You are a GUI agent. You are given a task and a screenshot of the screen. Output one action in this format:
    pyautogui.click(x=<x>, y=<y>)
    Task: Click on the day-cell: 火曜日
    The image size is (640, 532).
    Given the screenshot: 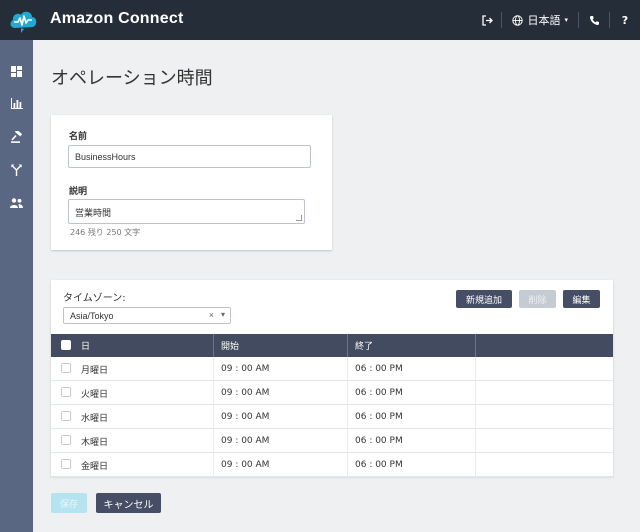 What is the action you would take?
    pyautogui.click(x=95, y=394)
    